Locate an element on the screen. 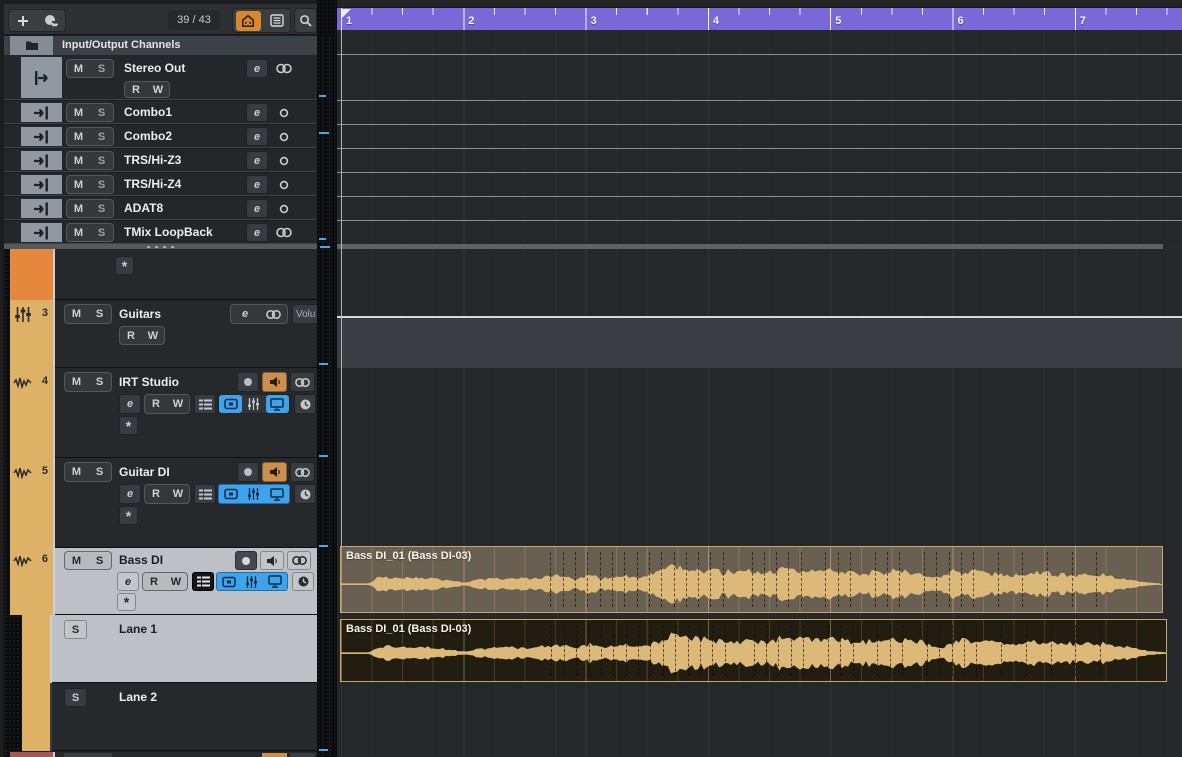 The image size is (1182, 757). ruler: 1234567 is located at coordinates (759, 19).